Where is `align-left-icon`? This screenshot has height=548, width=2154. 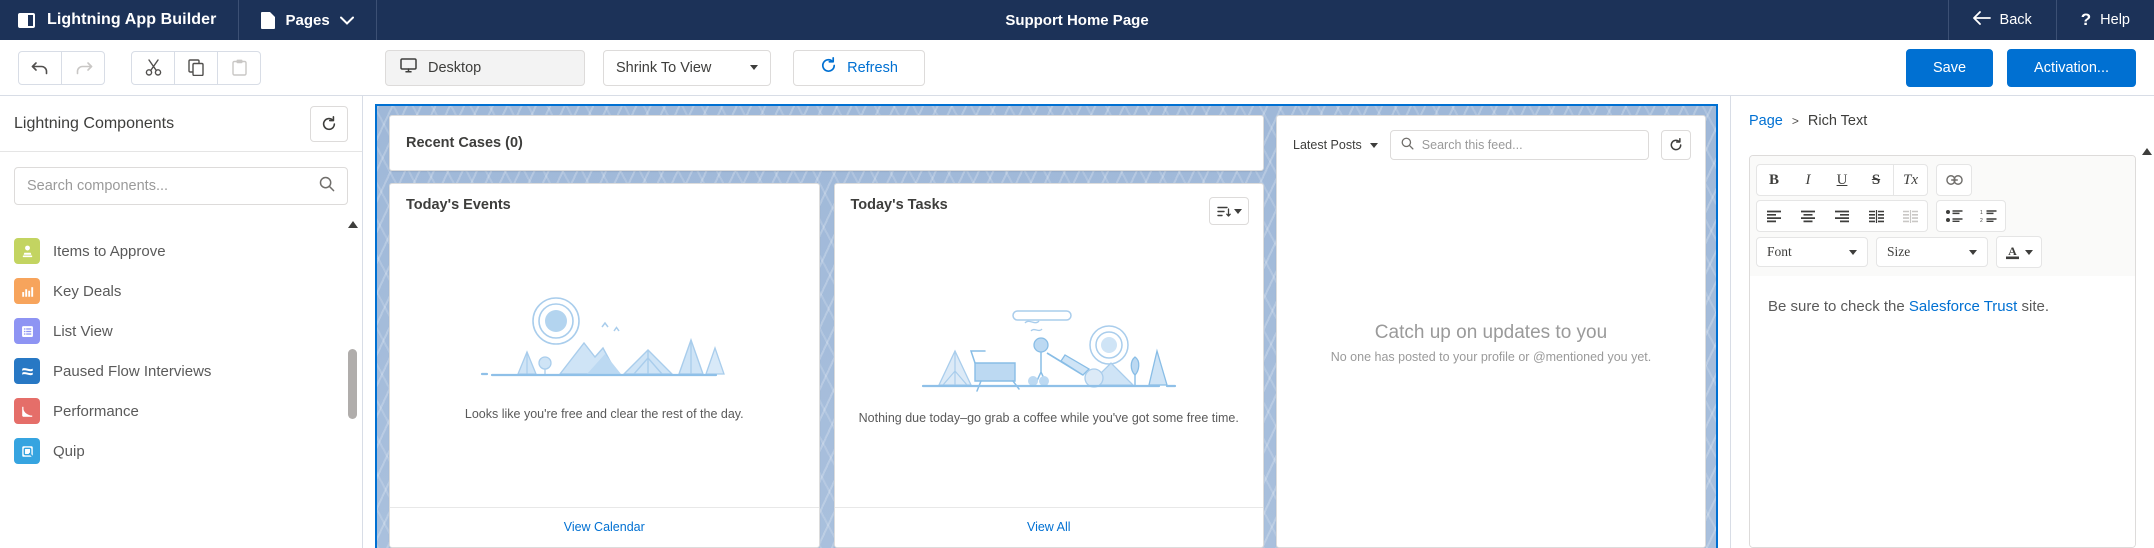 align-left-icon is located at coordinates (1774, 216).